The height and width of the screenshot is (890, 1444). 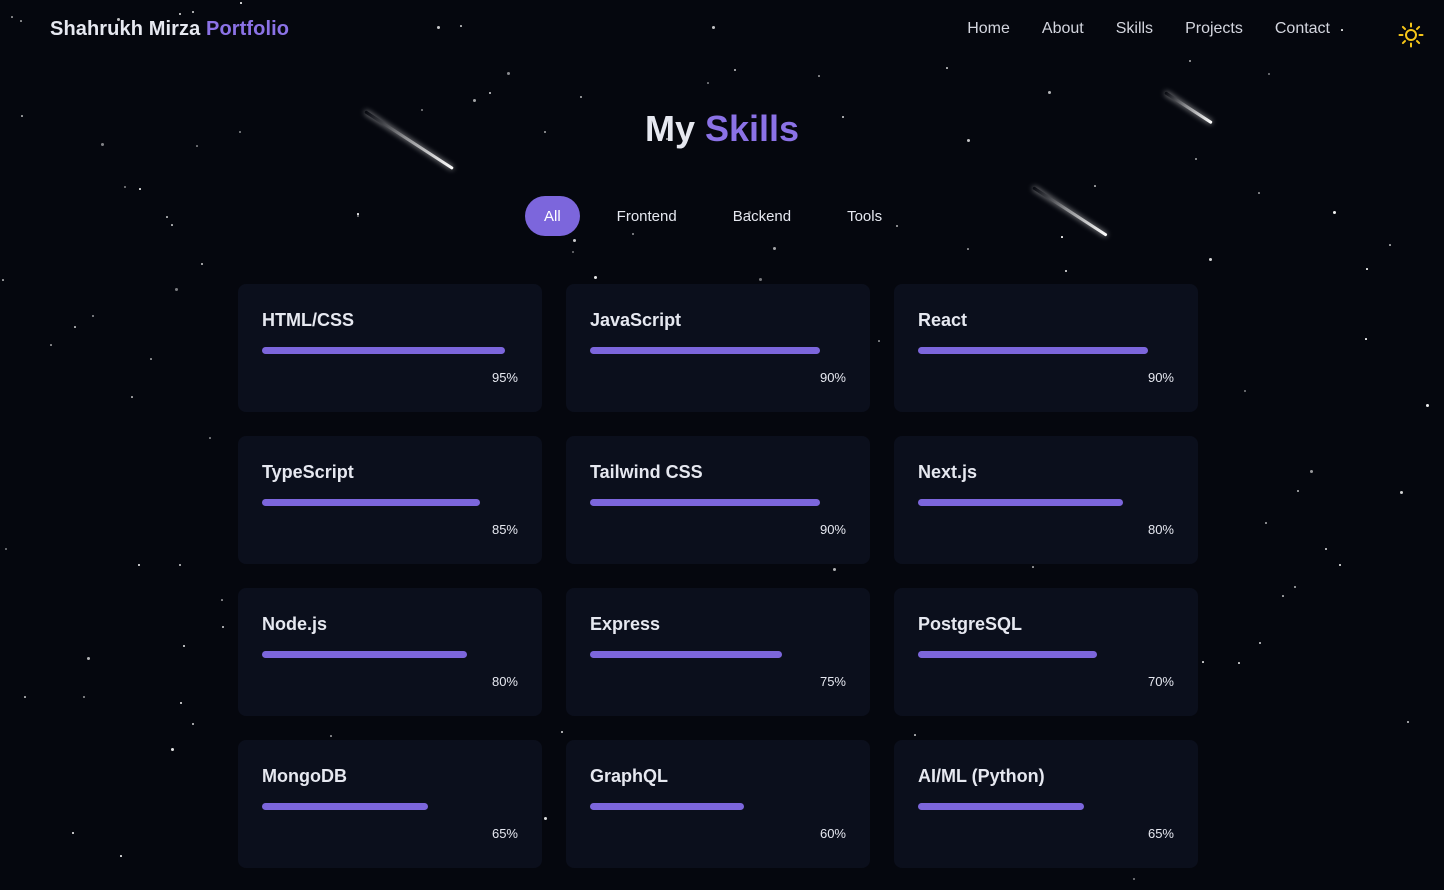 I want to click on nav-link-projects: Projects, so click(x=1214, y=29).